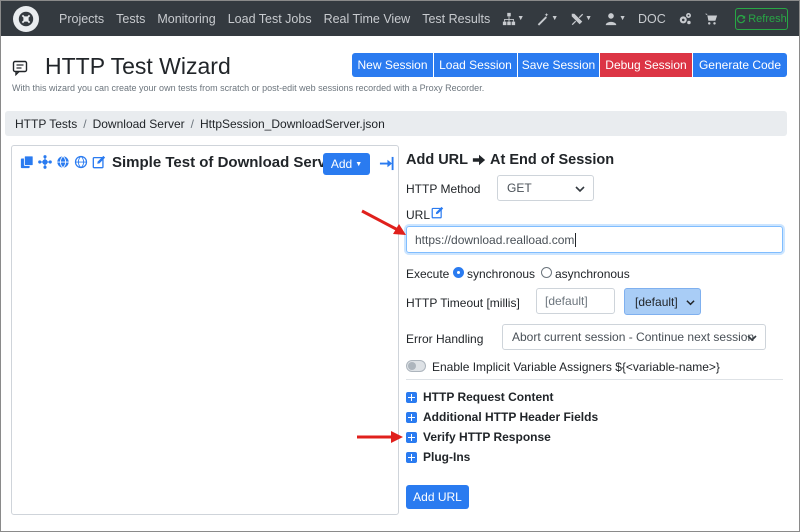  What do you see at coordinates (511, 417) in the screenshot?
I see `section-label: Additional HTTP Header Fields` at bounding box center [511, 417].